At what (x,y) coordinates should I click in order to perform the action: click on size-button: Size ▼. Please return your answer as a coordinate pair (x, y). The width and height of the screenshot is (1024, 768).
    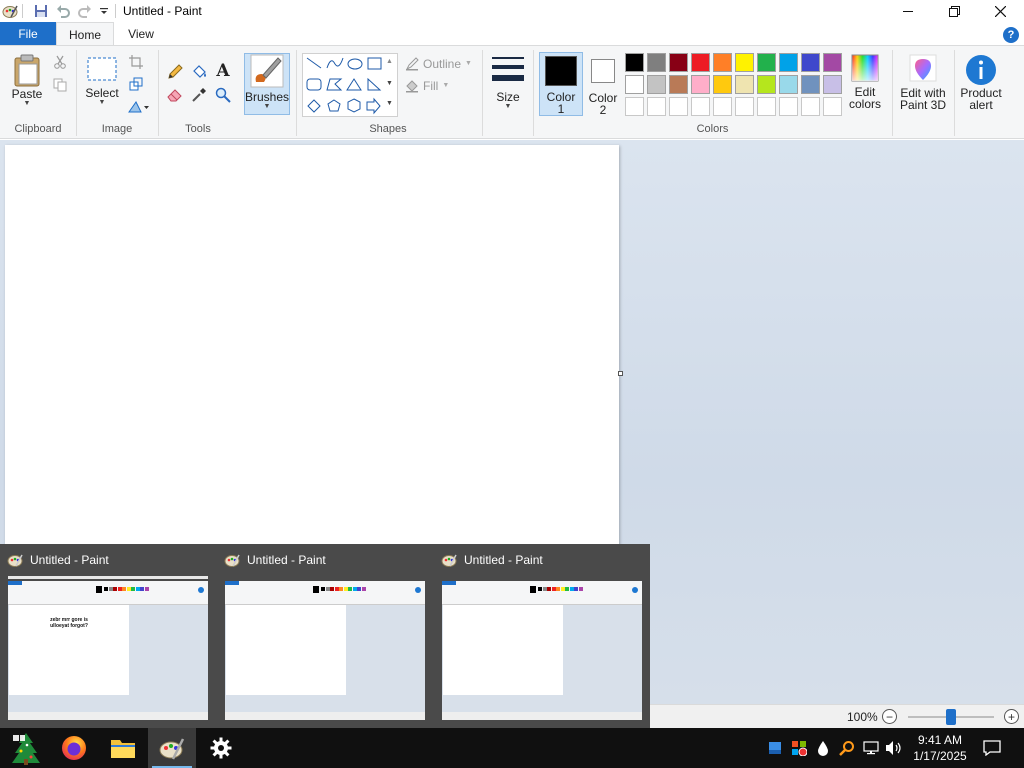
    Looking at the image, I should click on (508, 82).